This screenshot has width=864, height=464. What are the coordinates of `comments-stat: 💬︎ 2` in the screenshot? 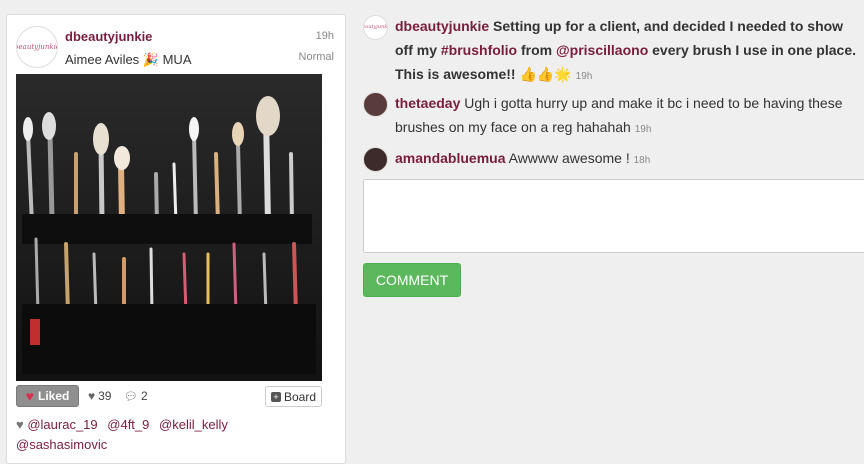 It's located at (136, 396).